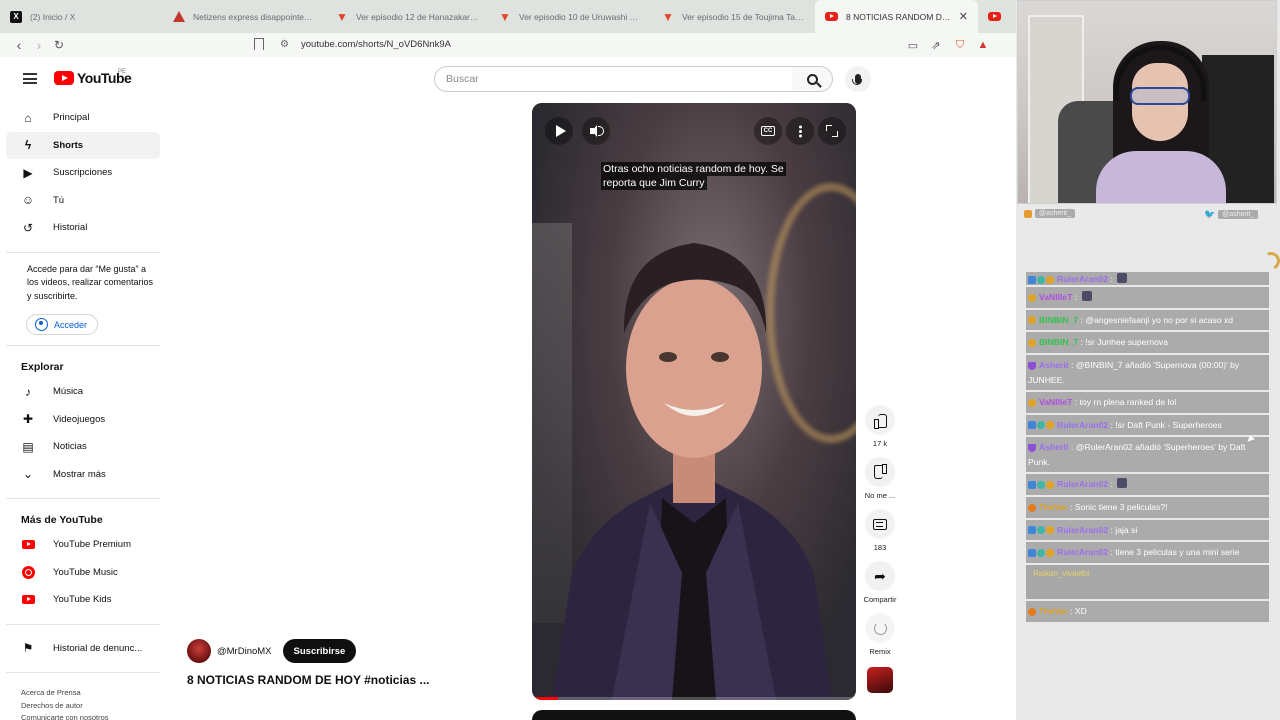 The height and width of the screenshot is (720, 1280). I want to click on close-tab-icon: ✕, so click(963, 16).